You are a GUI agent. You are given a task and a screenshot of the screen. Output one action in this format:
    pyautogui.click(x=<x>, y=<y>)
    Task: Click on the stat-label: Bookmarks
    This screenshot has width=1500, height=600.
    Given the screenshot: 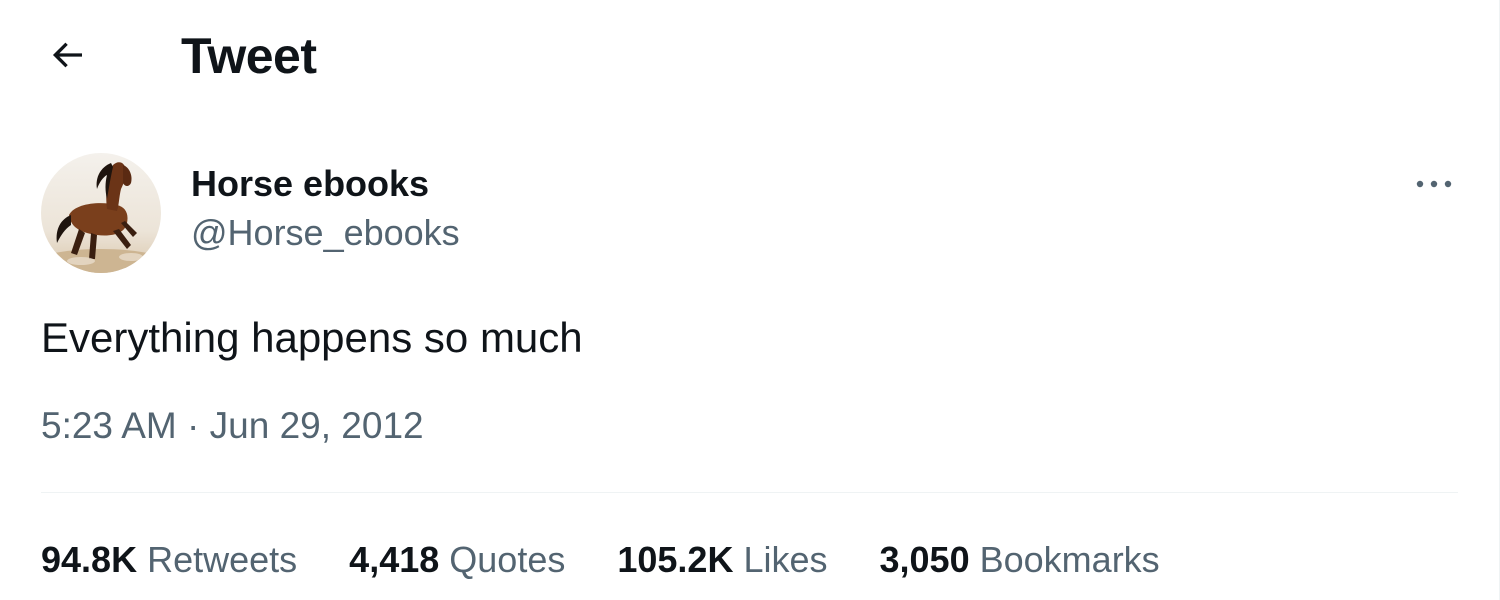 What is the action you would take?
    pyautogui.click(x=1069, y=559)
    